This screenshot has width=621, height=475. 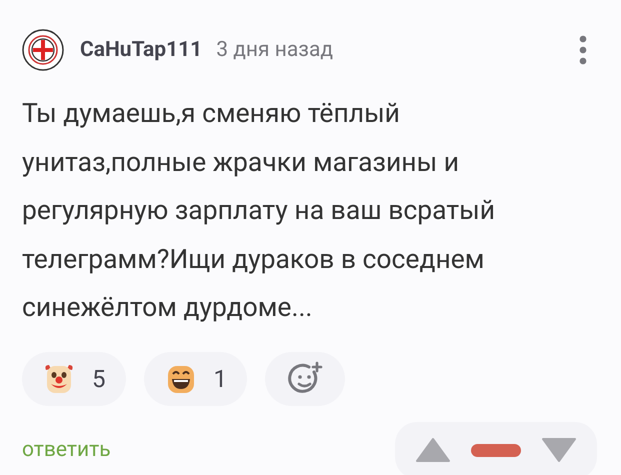 I want to click on reaction-button: 1, so click(x=195, y=379).